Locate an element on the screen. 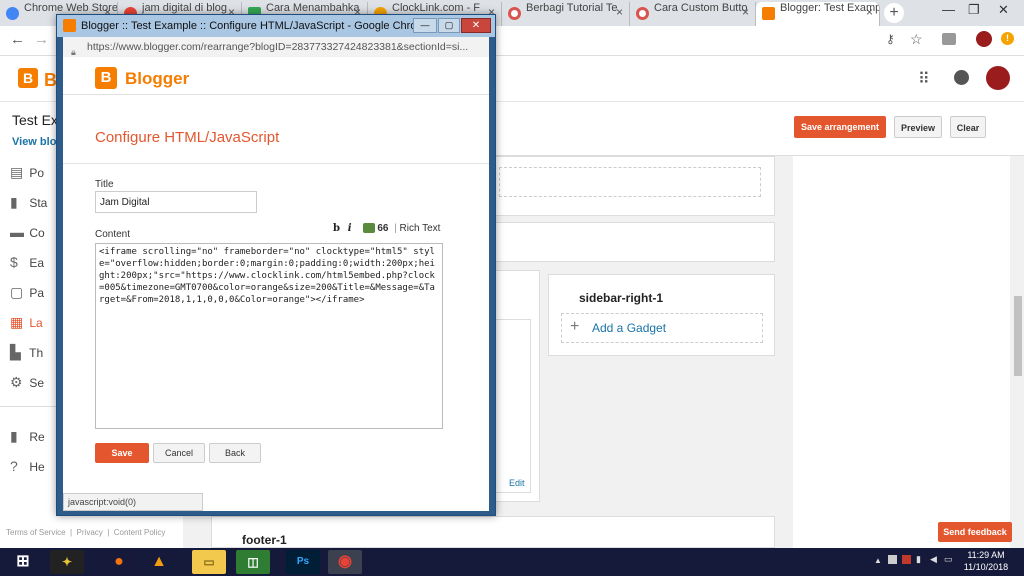  page-scrollbar is located at coordinates (1018, 352).